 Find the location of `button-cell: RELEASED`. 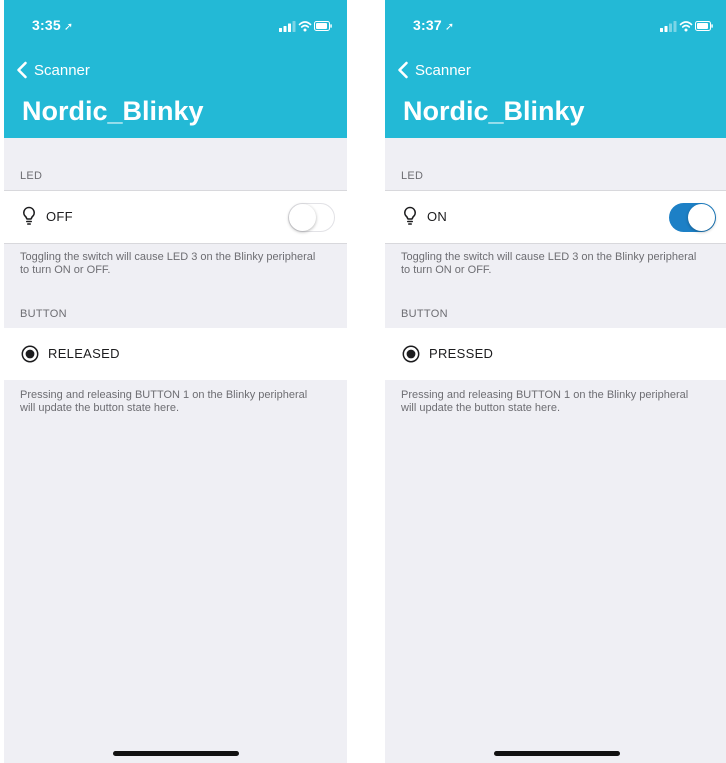

button-cell: RELEASED is located at coordinates (175, 354).